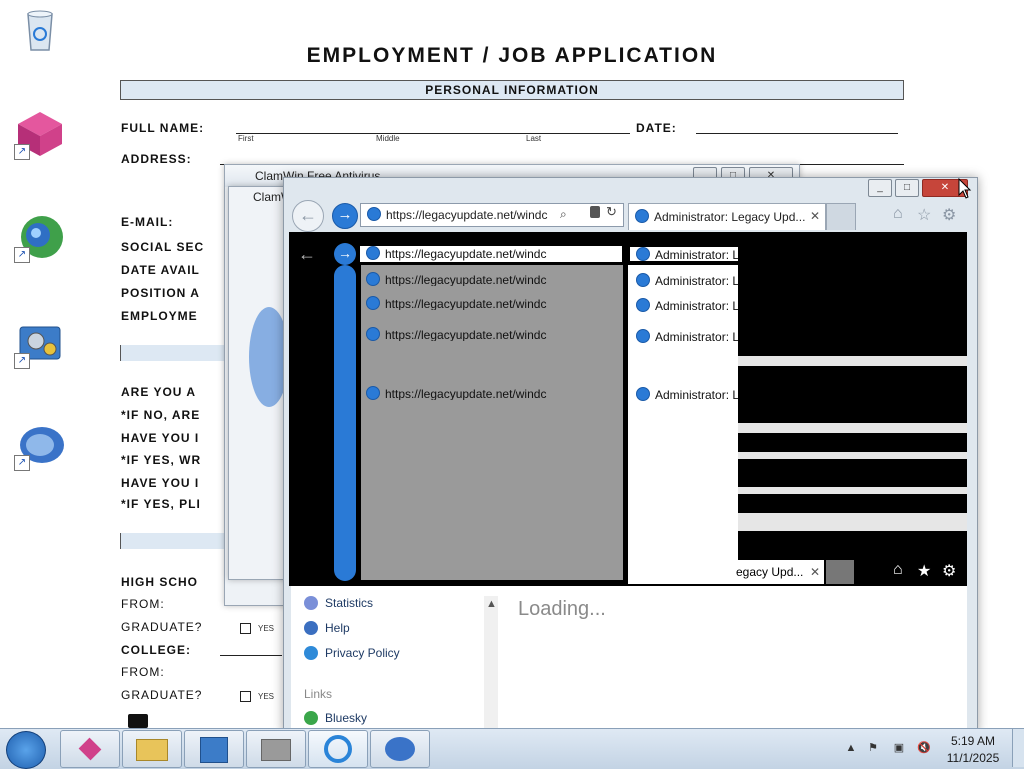  Describe the element at coordinates (161, 504) in the screenshot. I see `if-yes-please-label: *IF YES, PLI` at that location.